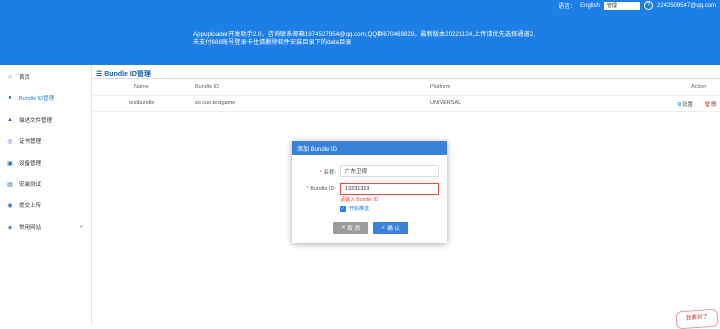  I want to click on sidebar-item-label: 描述文件管理, so click(36, 121).